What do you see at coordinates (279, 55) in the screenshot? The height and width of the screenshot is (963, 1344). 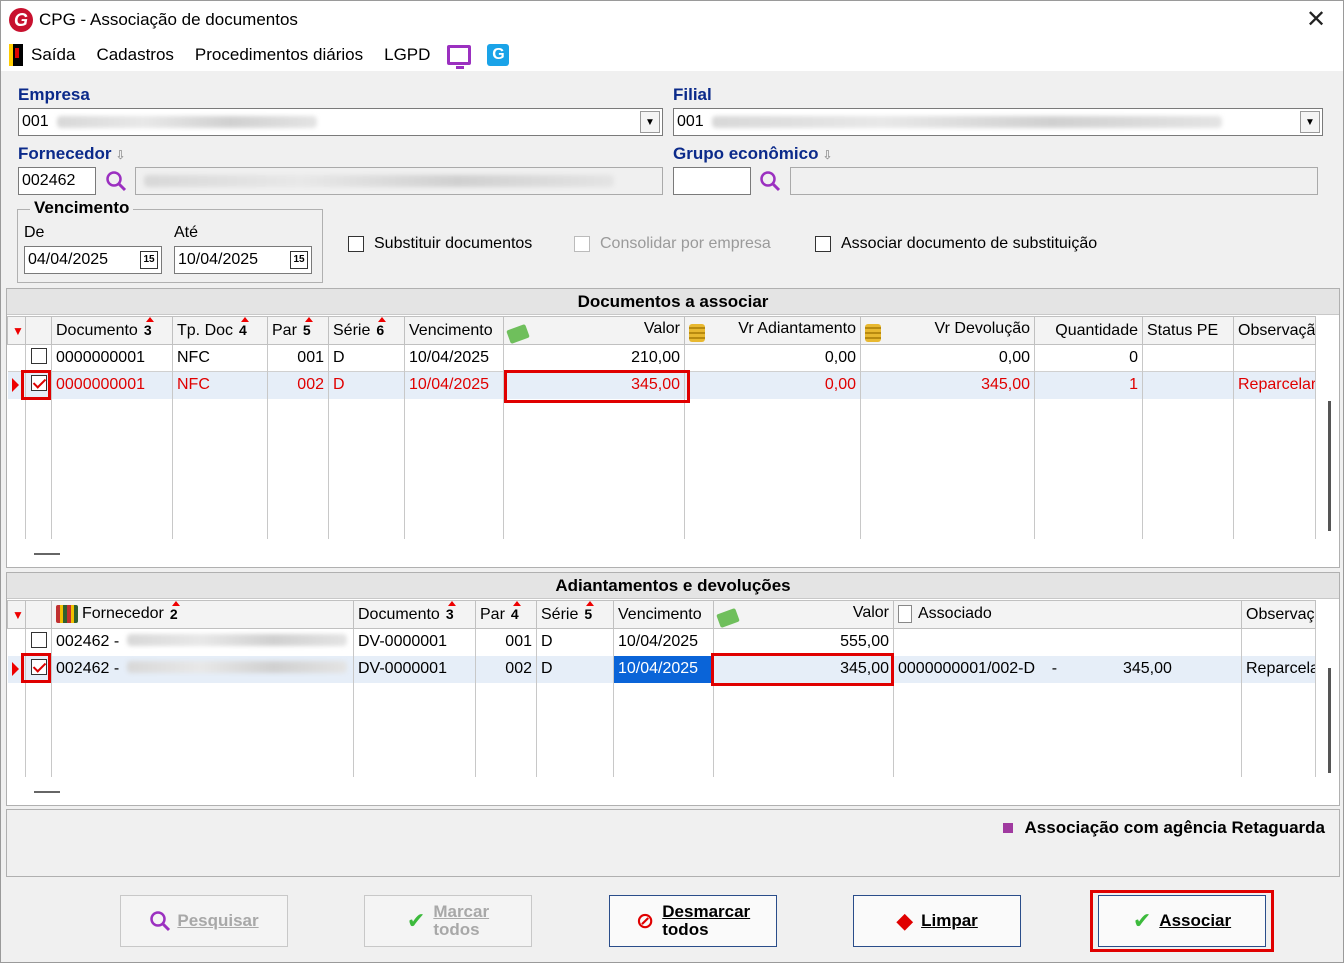 I see `menu-procedimentos: Procedimentos diários` at bounding box center [279, 55].